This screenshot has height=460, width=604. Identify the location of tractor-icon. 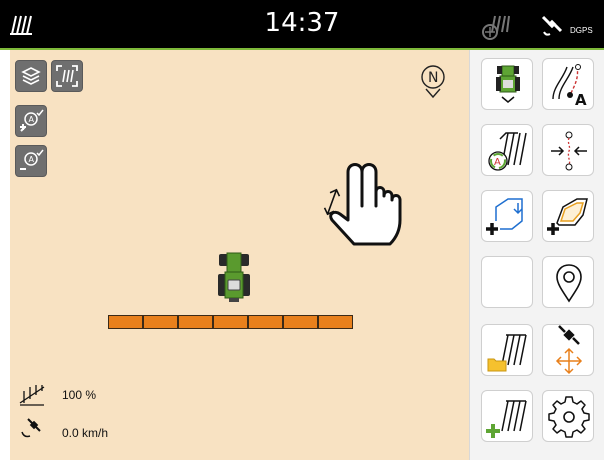
(234, 277).